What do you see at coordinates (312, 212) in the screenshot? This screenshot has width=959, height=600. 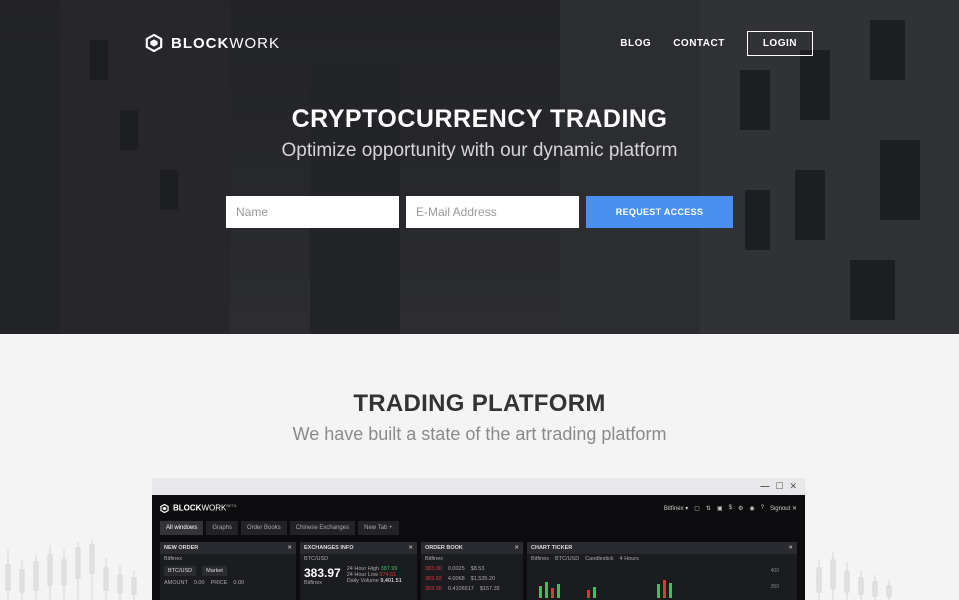 I see `name-input` at bounding box center [312, 212].